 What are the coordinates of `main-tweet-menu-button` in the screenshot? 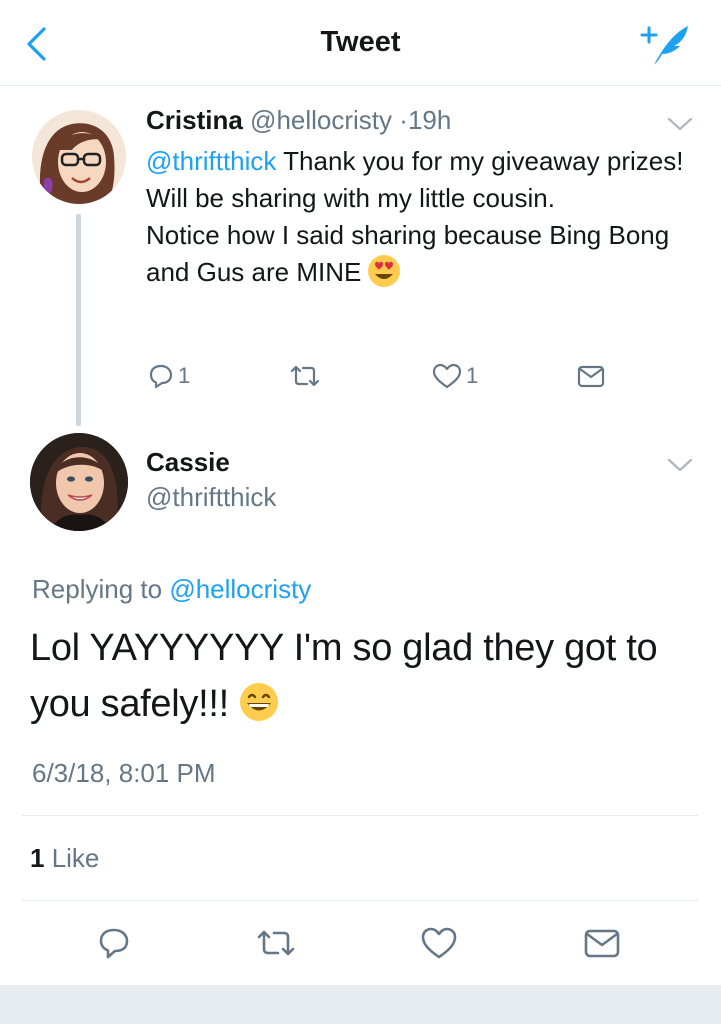 It's located at (680, 465).